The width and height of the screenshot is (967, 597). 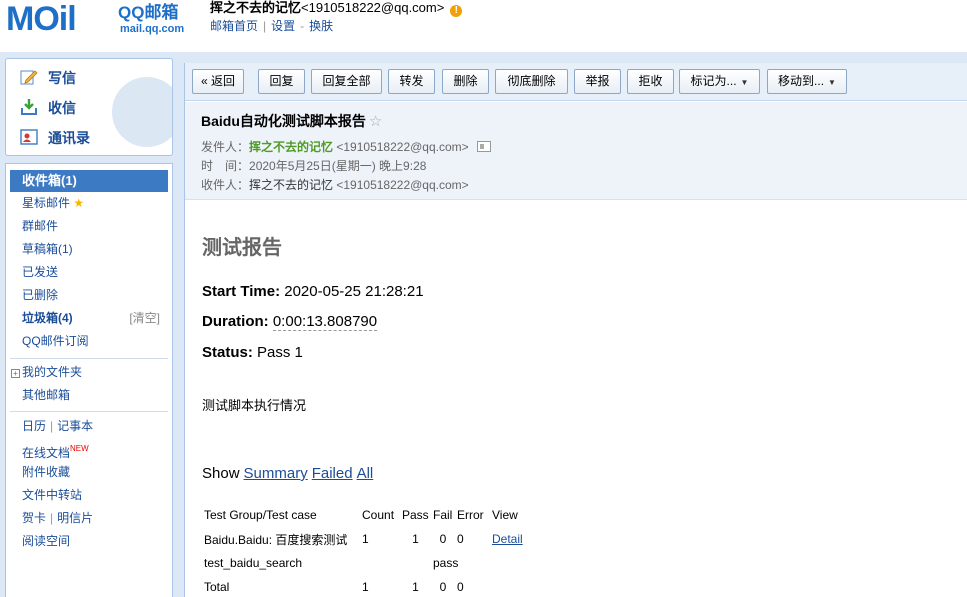 What do you see at coordinates (338, 166) in the screenshot?
I see `time-value: 2020年5月25日(星期一) 晚上9:28` at bounding box center [338, 166].